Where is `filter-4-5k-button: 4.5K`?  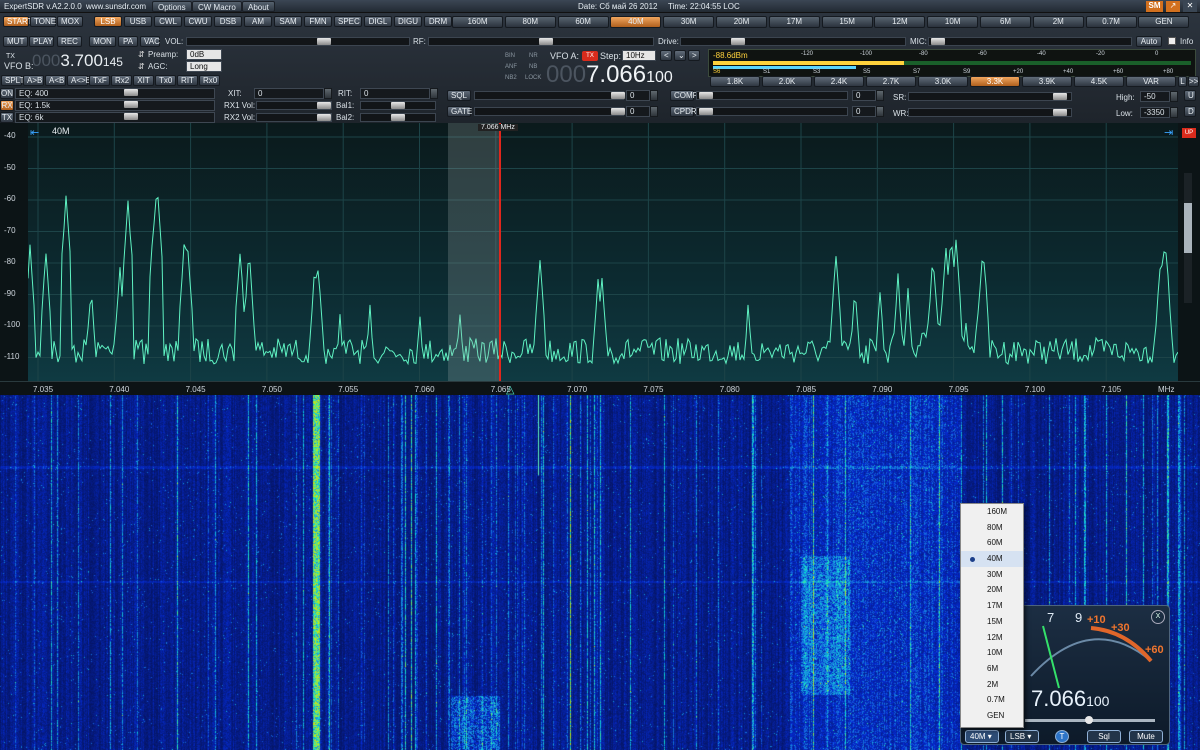 filter-4-5k-button: 4.5K is located at coordinates (1099, 81).